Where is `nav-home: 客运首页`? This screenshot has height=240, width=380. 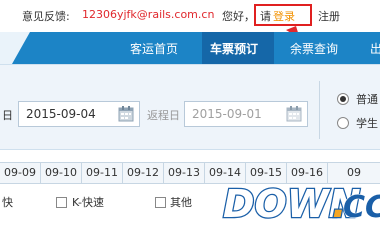 nav-home: 客运首页 is located at coordinates (154, 48).